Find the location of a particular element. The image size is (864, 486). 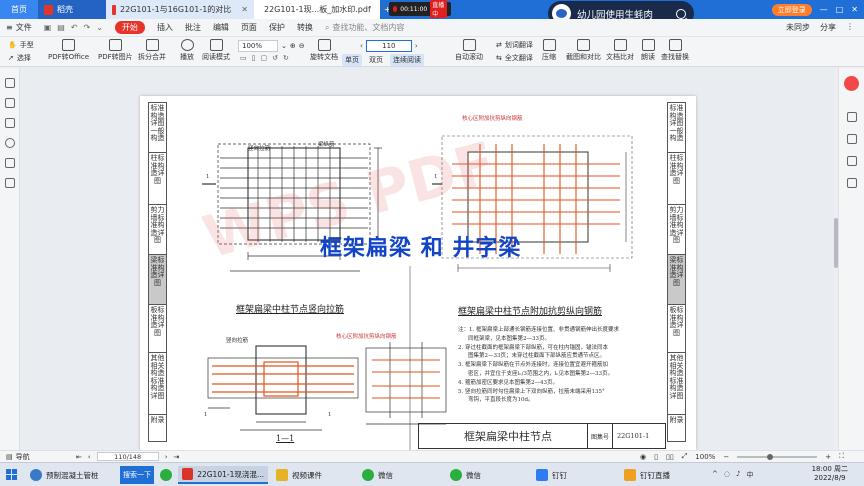

page-number-input: 110 is located at coordinates (388, 46).